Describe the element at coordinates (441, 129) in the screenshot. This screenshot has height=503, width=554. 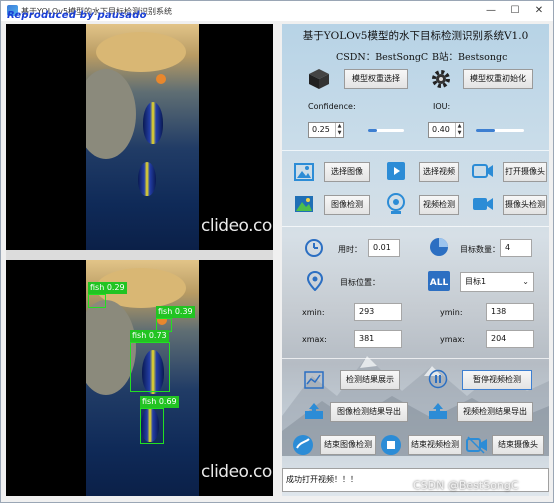
I see `iou-value: 0.40` at that location.